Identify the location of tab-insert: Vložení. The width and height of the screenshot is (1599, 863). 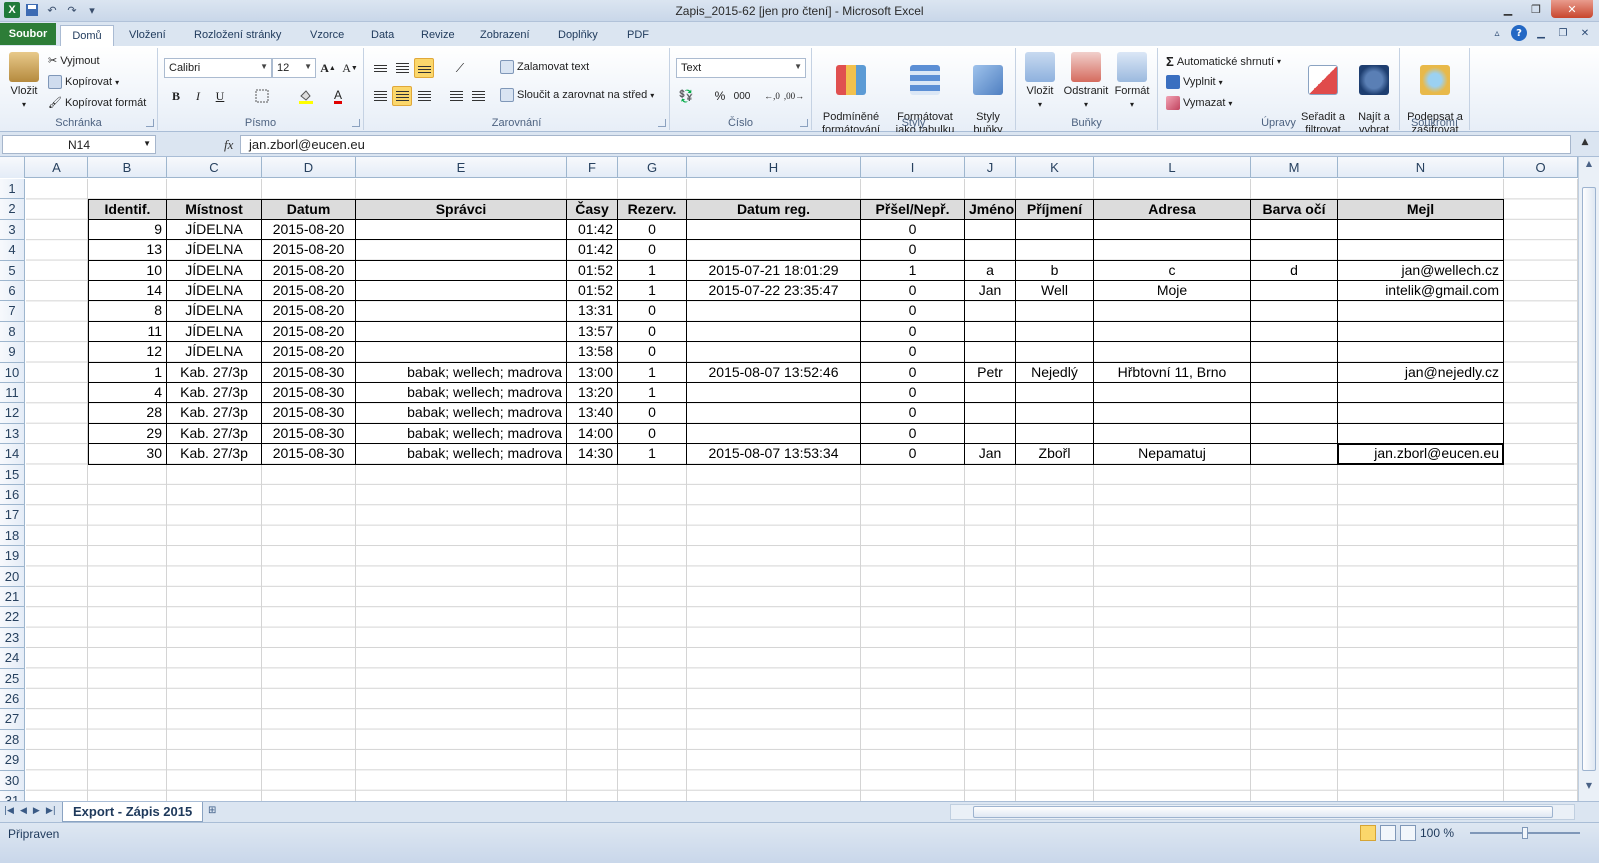
(147, 35).